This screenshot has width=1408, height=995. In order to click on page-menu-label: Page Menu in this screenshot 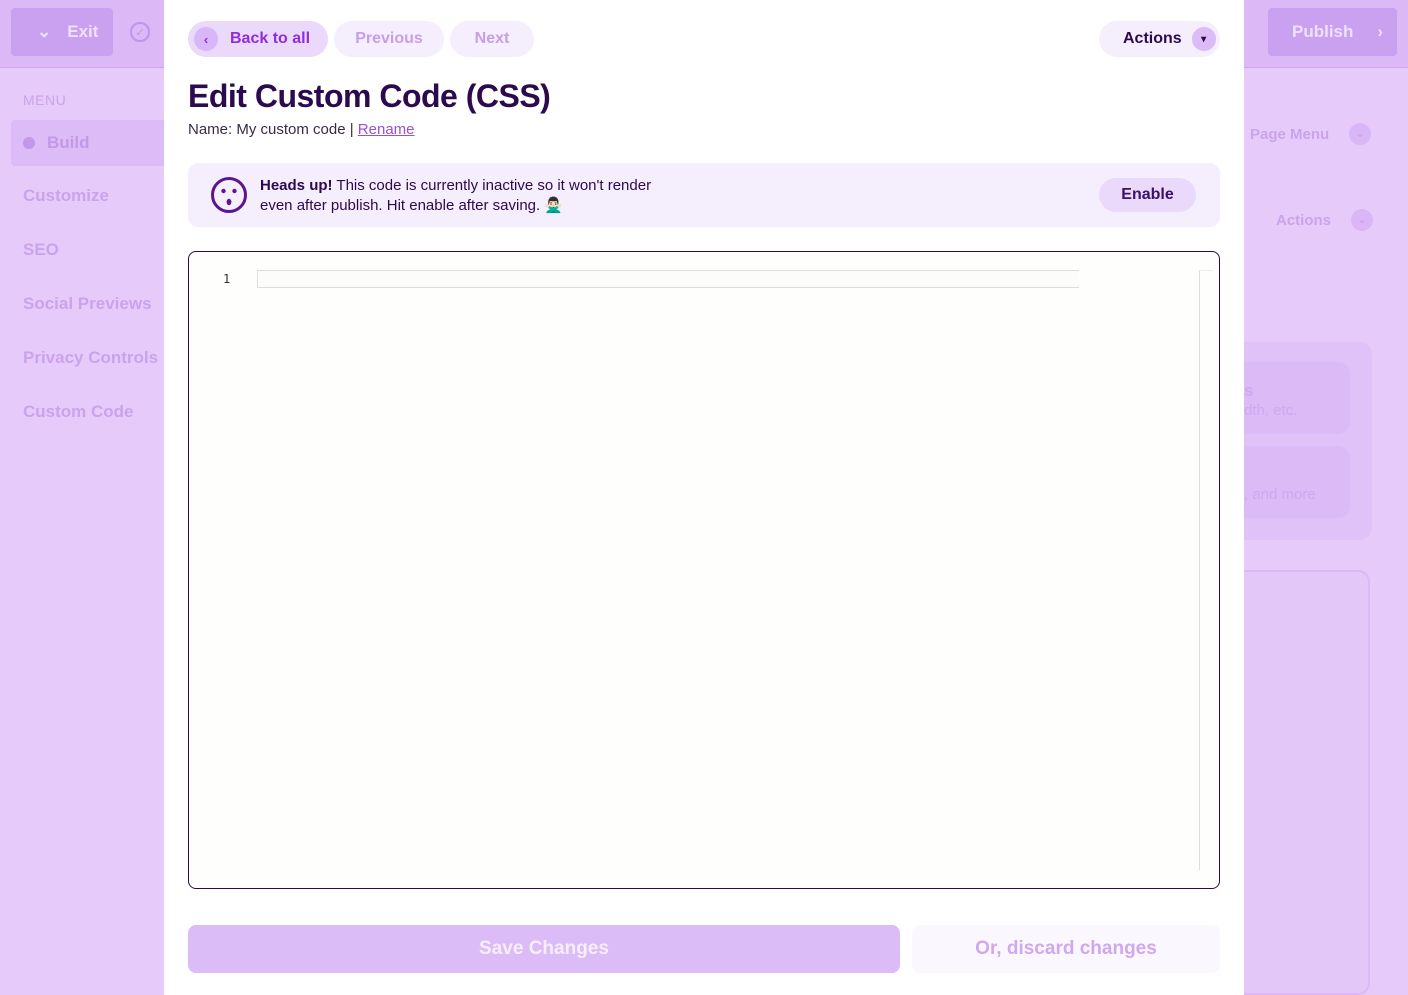, I will do `click(1290, 134)`.